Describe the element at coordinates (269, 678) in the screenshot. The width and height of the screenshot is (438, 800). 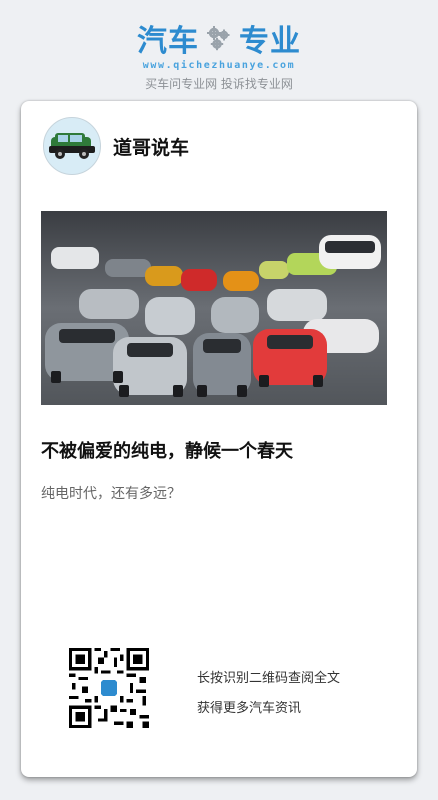
I see `qr-line-1: 长按识别二维码查阅全文` at that location.